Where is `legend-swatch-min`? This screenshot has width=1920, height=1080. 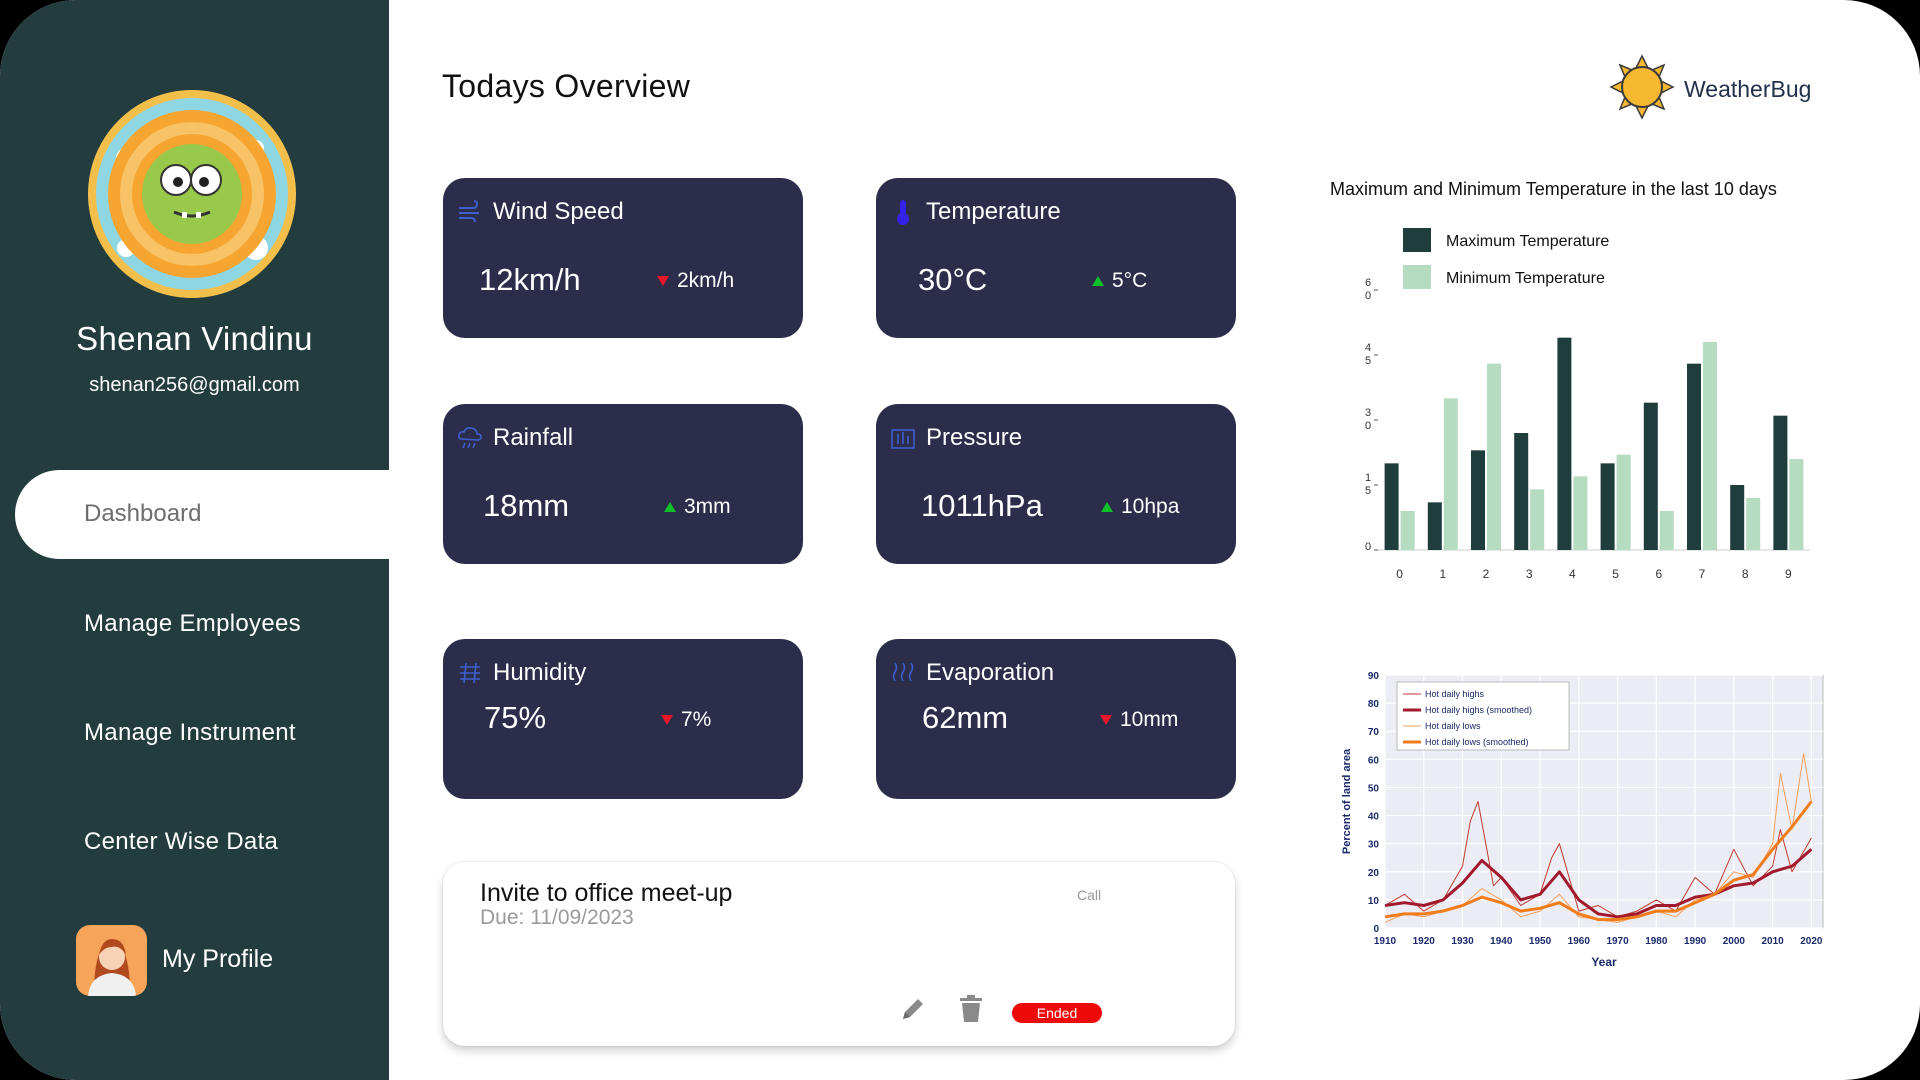
legend-swatch-min is located at coordinates (1417, 277).